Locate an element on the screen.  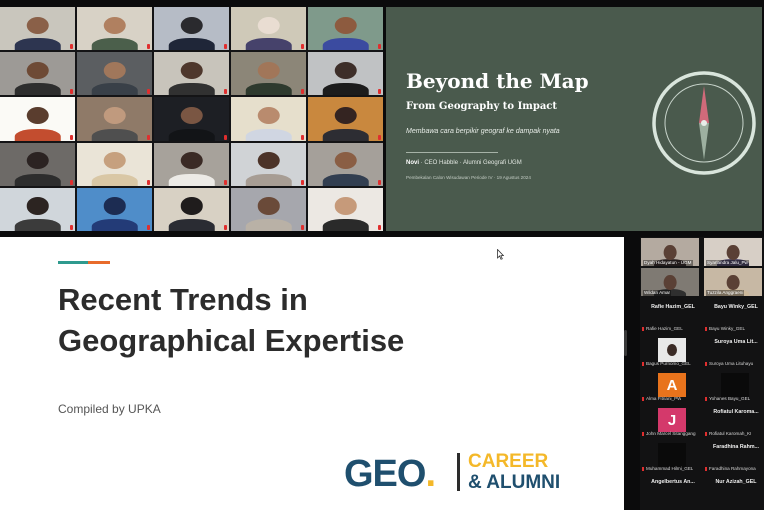
participant-avatar is located at coordinates (735, 385).